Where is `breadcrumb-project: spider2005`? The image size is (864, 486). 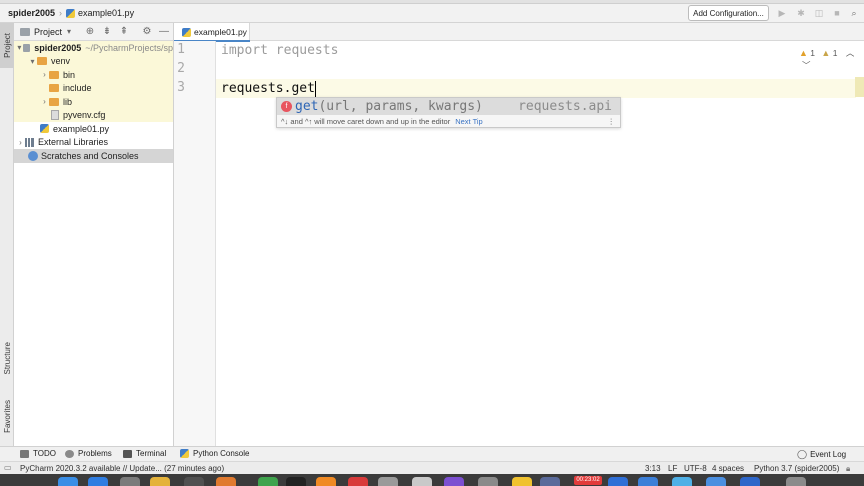
breadcrumb-project: spider2005 is located at coordinates (31, 13).